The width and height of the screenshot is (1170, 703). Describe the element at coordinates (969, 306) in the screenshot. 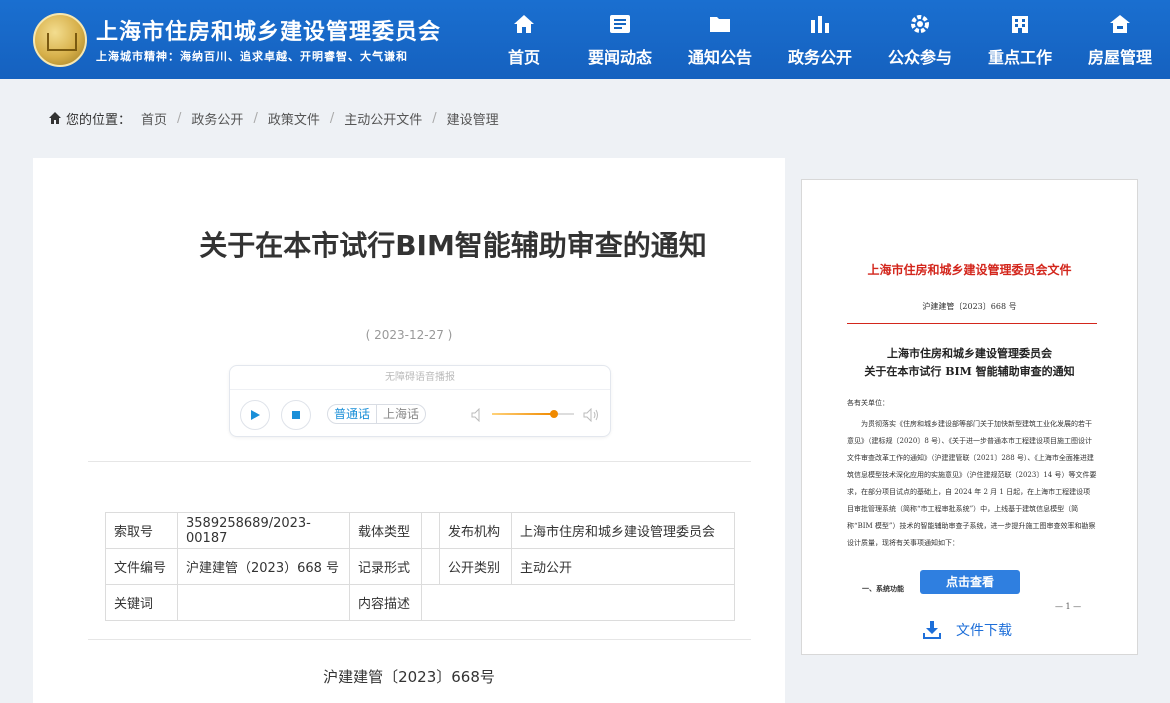

I see `preview-doc-number: 沪建建管〔2023〕668 号` at that location.